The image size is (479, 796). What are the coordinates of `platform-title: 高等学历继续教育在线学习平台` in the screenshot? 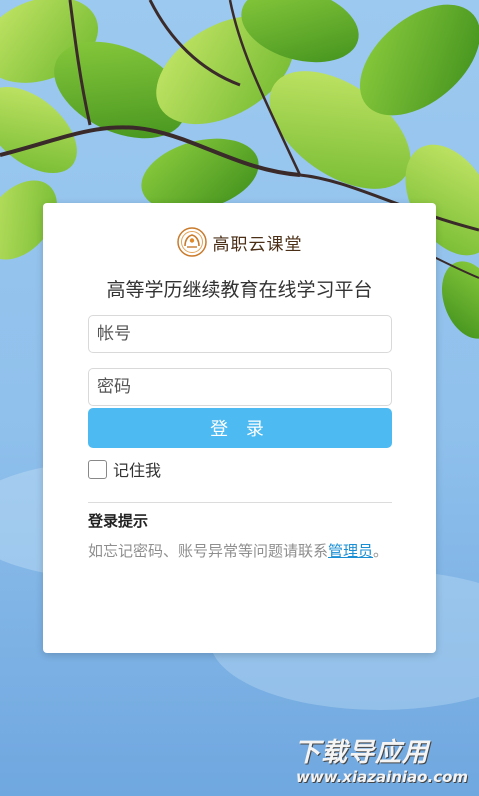 It's located at (239, 290).